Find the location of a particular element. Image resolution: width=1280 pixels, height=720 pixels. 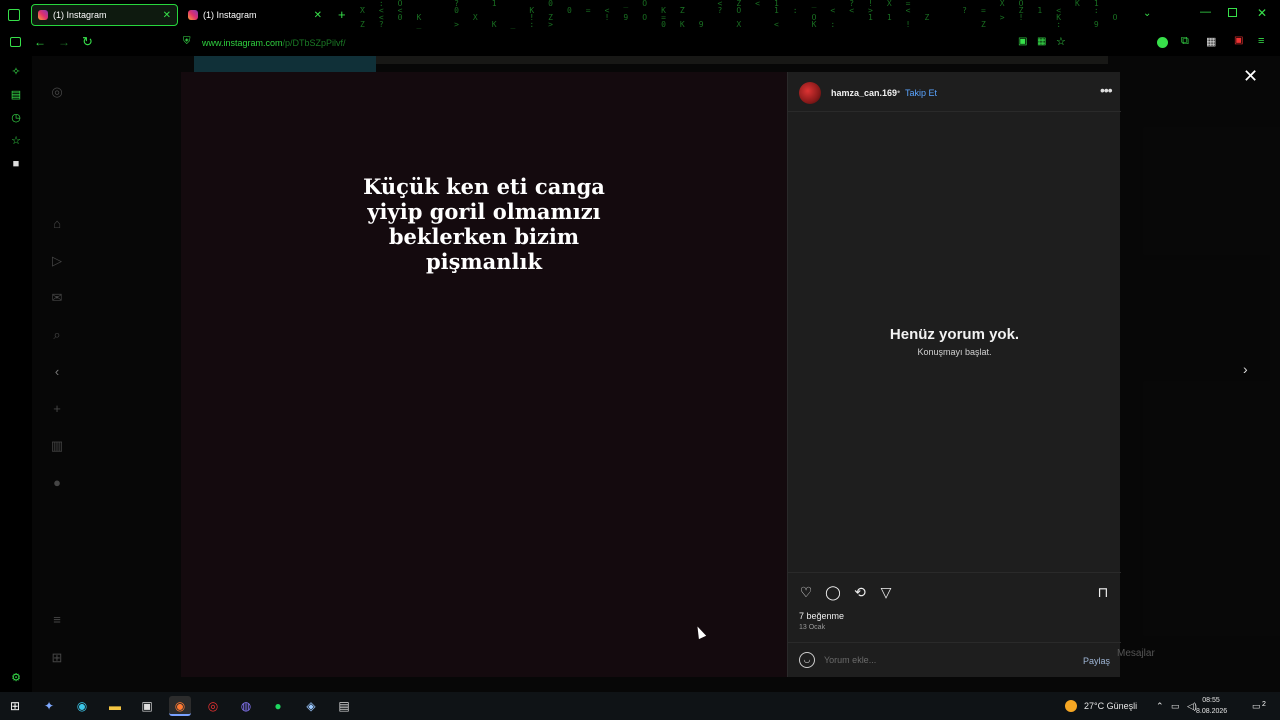

game-app-icon: ◈ is located at coordinates (311, 706).